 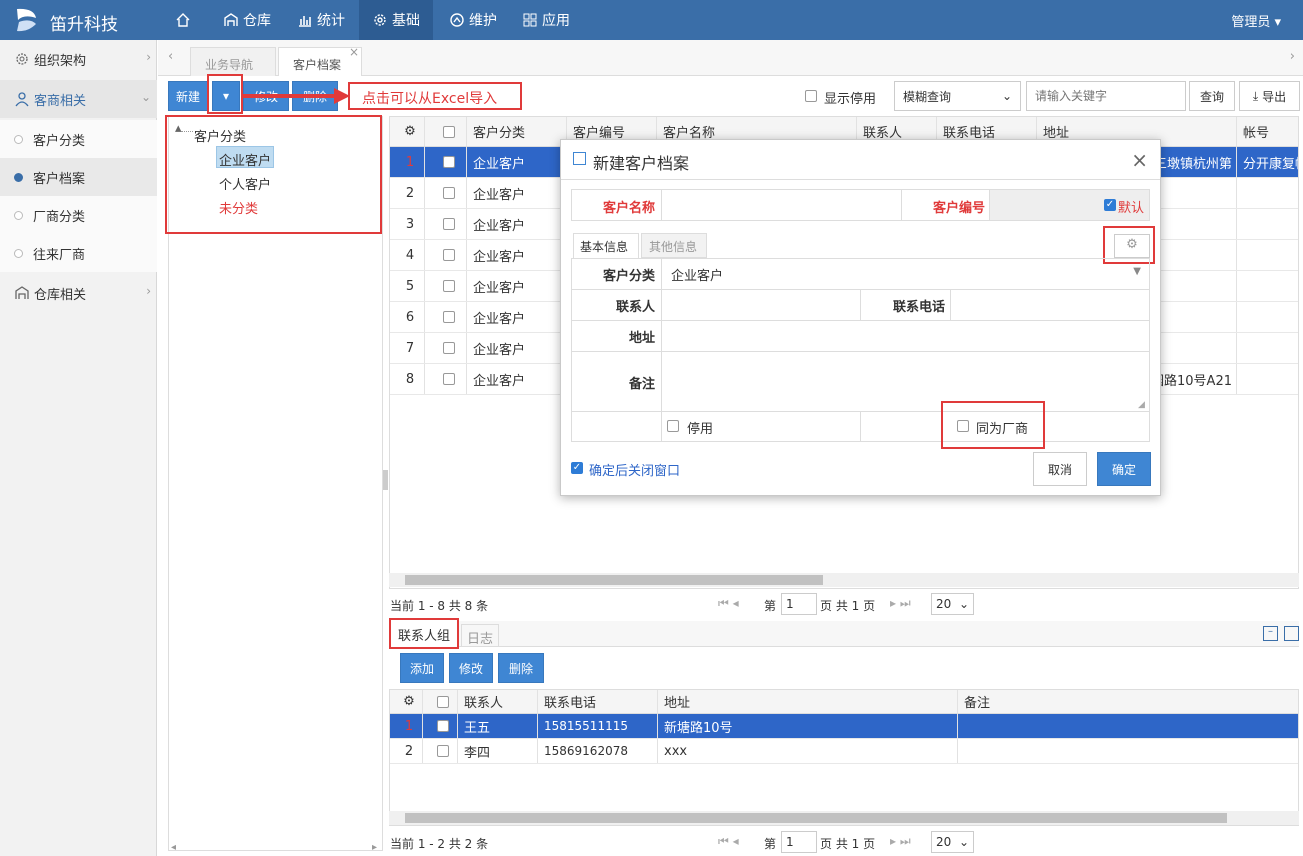 What do you see at coordinates (844, 751) in the screenshot?
I see `table-row: 2 李四 15869162078 xxx` at bounding box center [844, 751].